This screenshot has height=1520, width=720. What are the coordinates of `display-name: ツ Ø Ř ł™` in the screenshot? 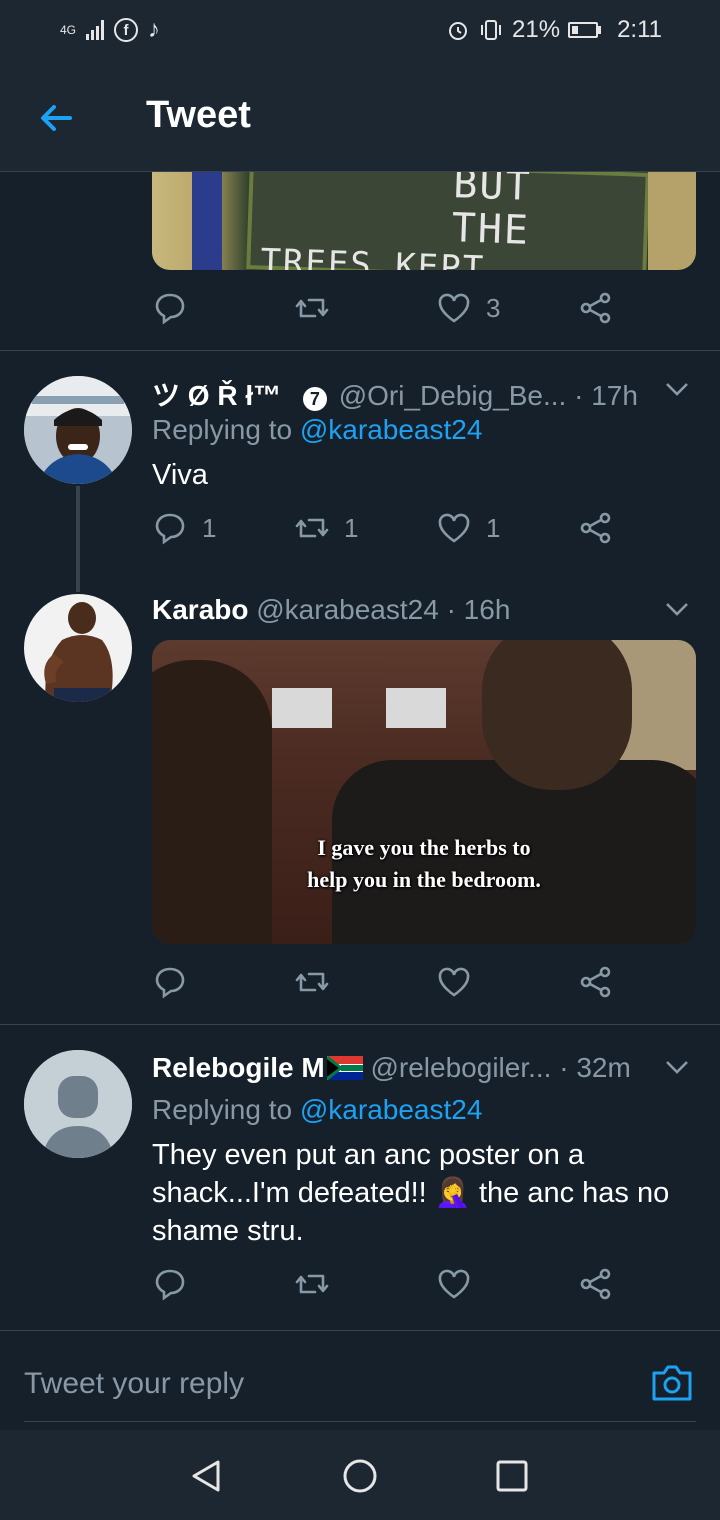 It's located at (216, 395).